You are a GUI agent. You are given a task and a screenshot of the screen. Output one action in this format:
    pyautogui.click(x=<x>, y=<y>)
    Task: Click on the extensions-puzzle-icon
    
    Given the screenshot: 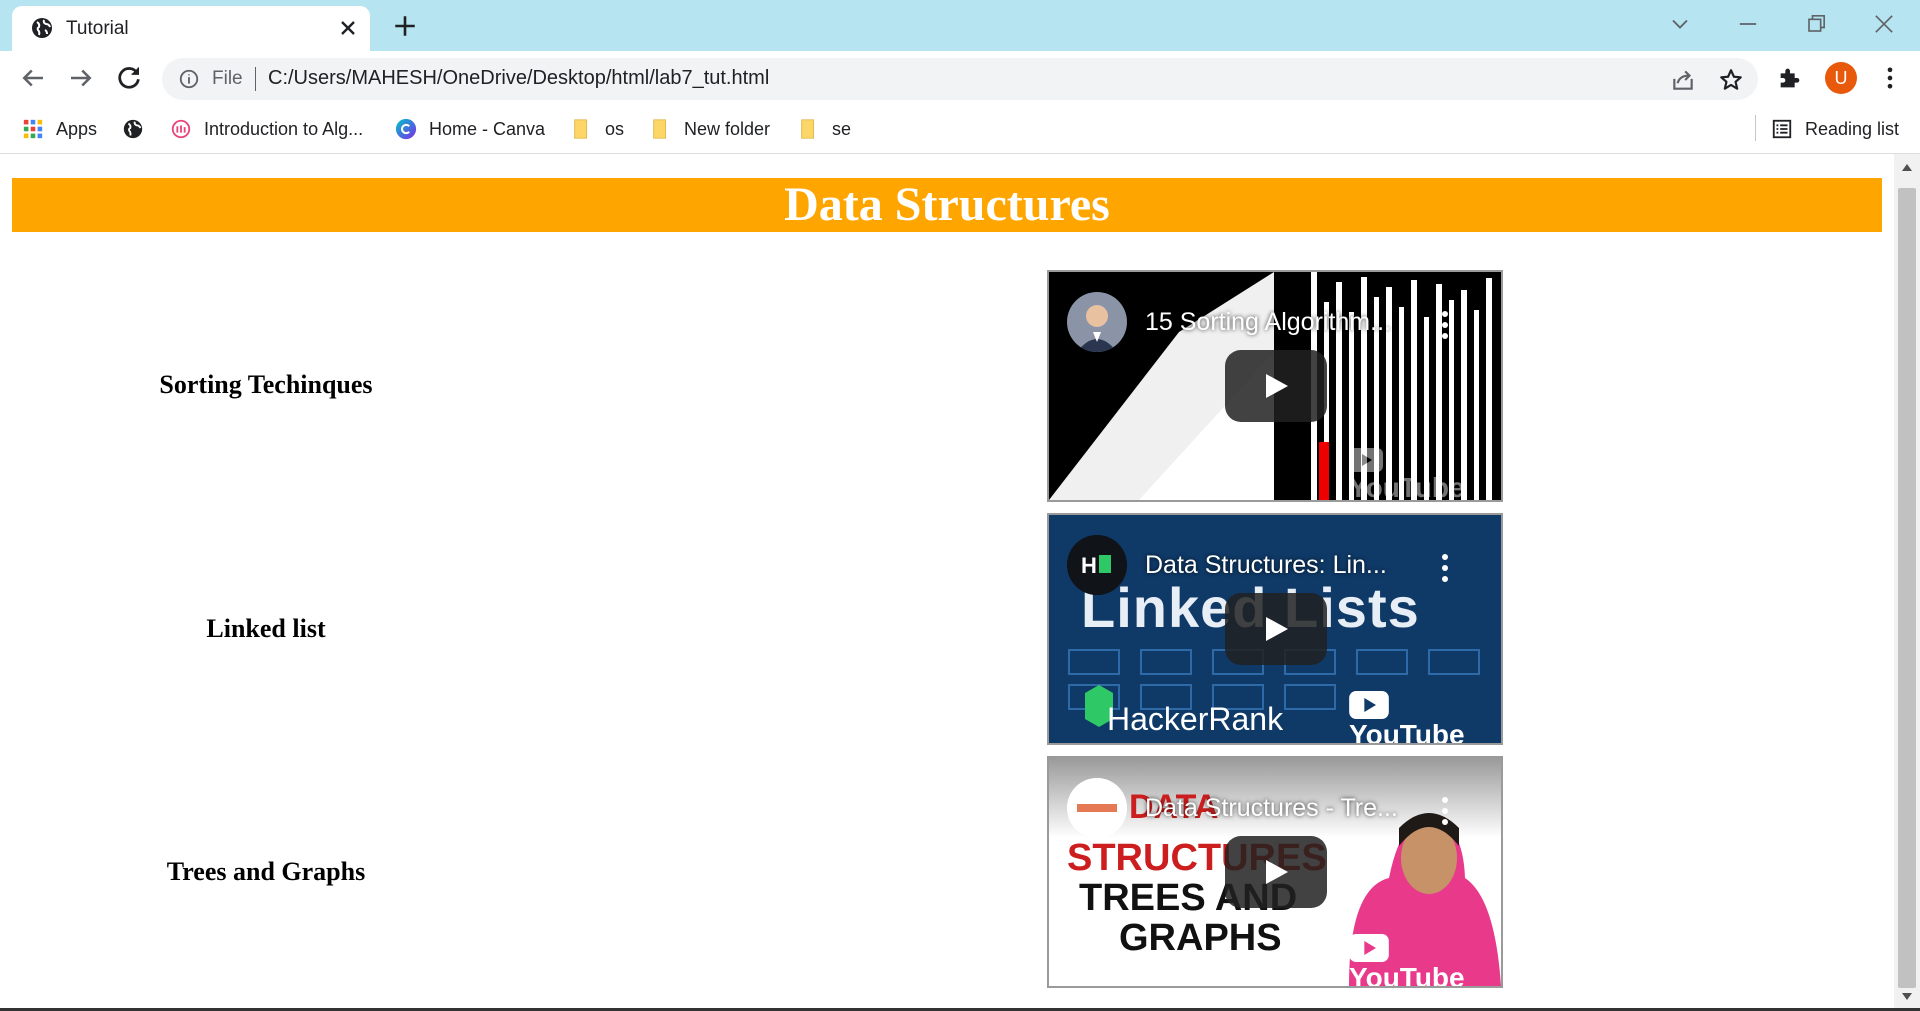 What is the action you would take?
    pyautogui.click(x=1790, y=78)
    